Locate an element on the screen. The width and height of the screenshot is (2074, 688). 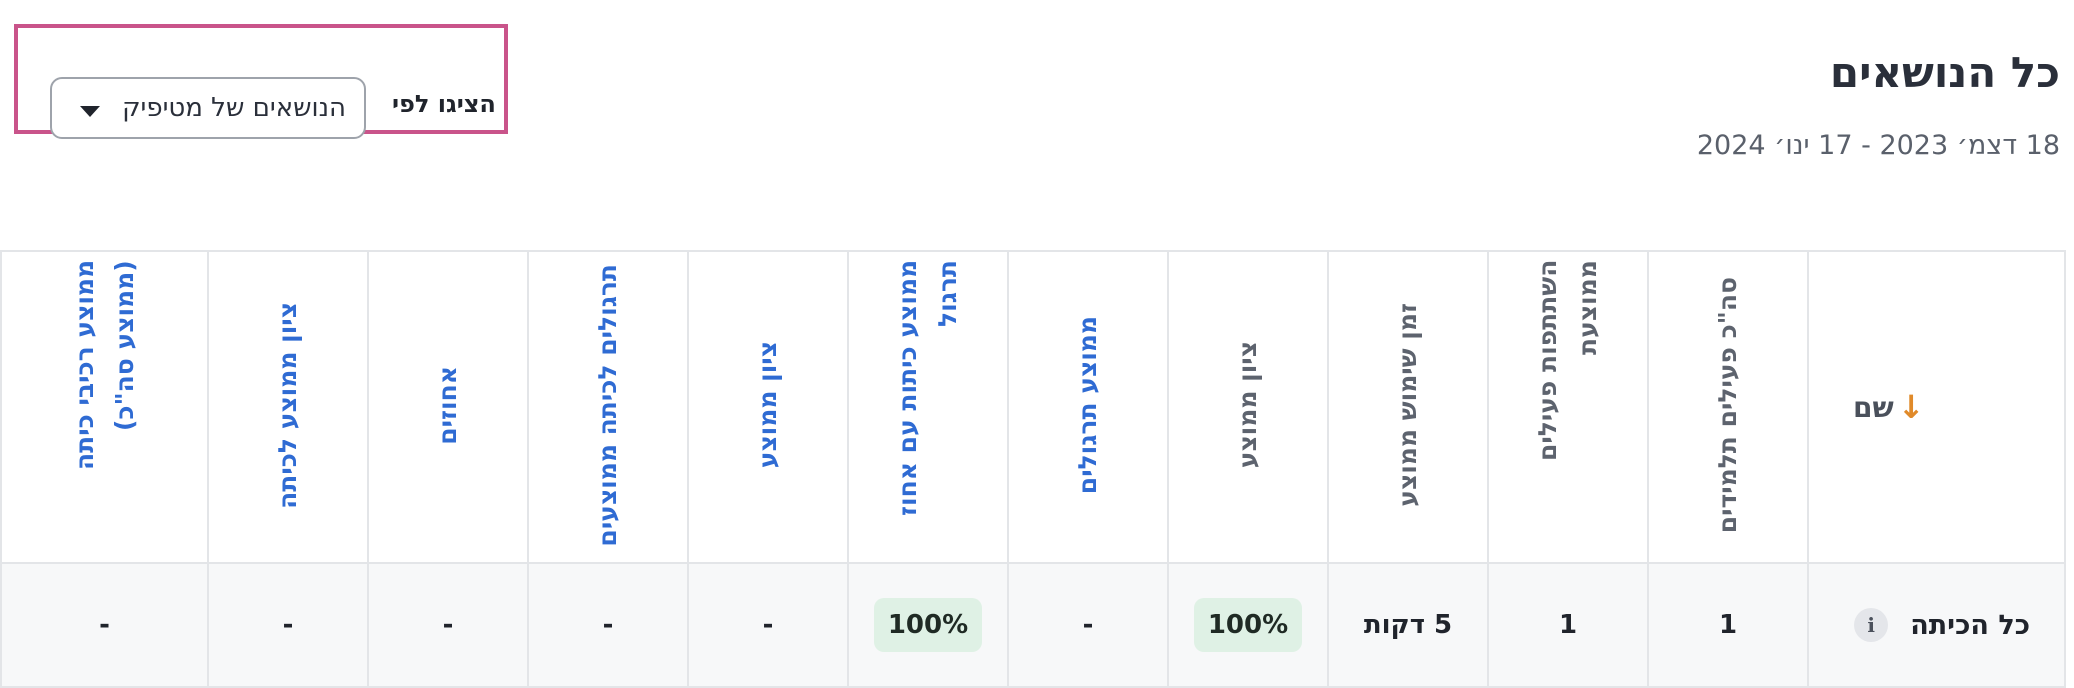
topic-select-dropdown: הנושאים של מטיפיק is located at coordinates (208, 108).